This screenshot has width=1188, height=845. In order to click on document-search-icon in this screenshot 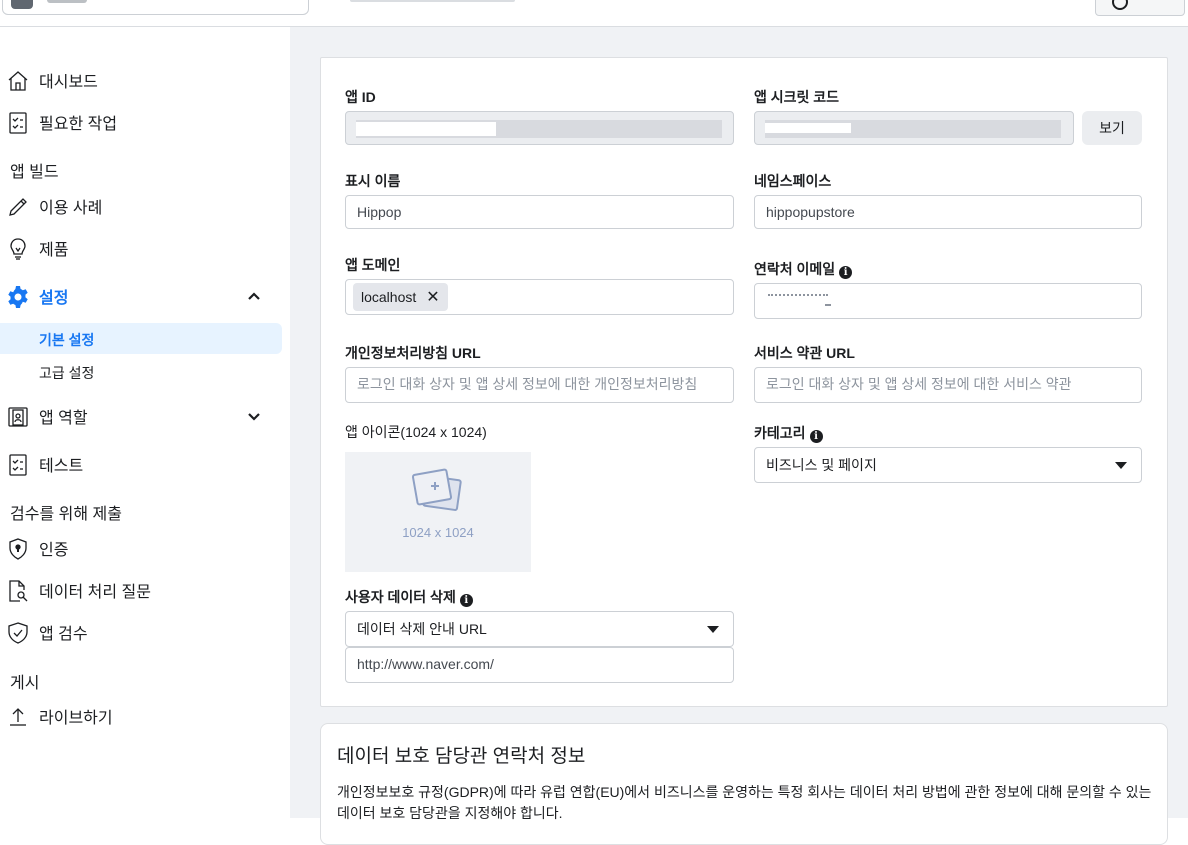, I will do `click(18, 591)`.